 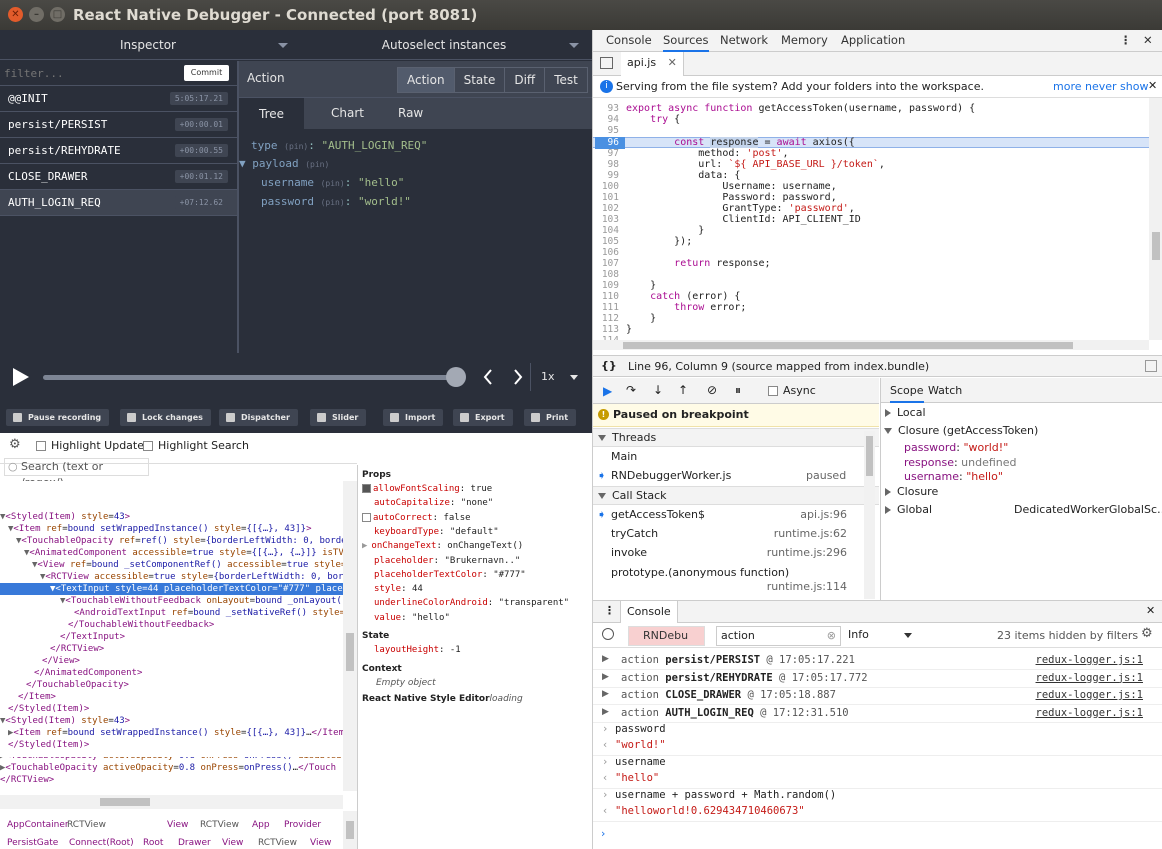 What do you see at coordinates (606, 63) in the screenshot?
I see `sidebar-toggle-icon` at bounding box center [606, 63].